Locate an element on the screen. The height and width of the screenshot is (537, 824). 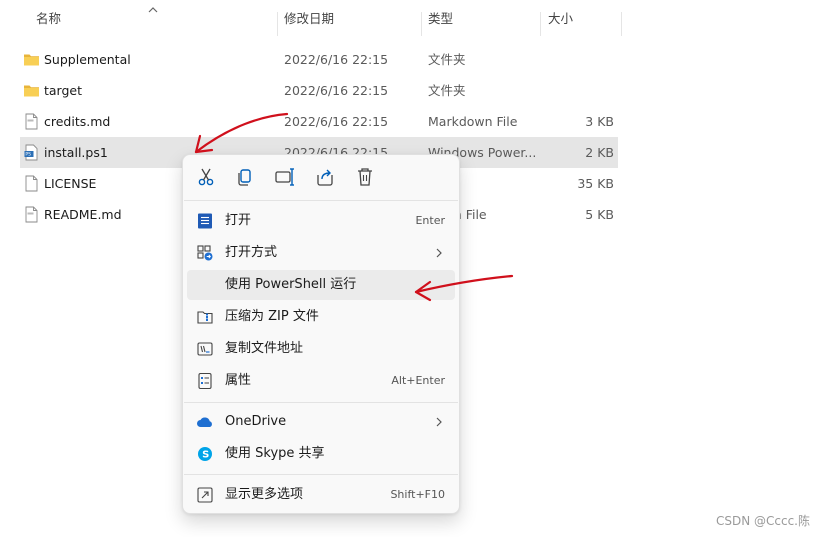
watermark: CSDN @Cccc.陈 is located at coordinates (762, 521).